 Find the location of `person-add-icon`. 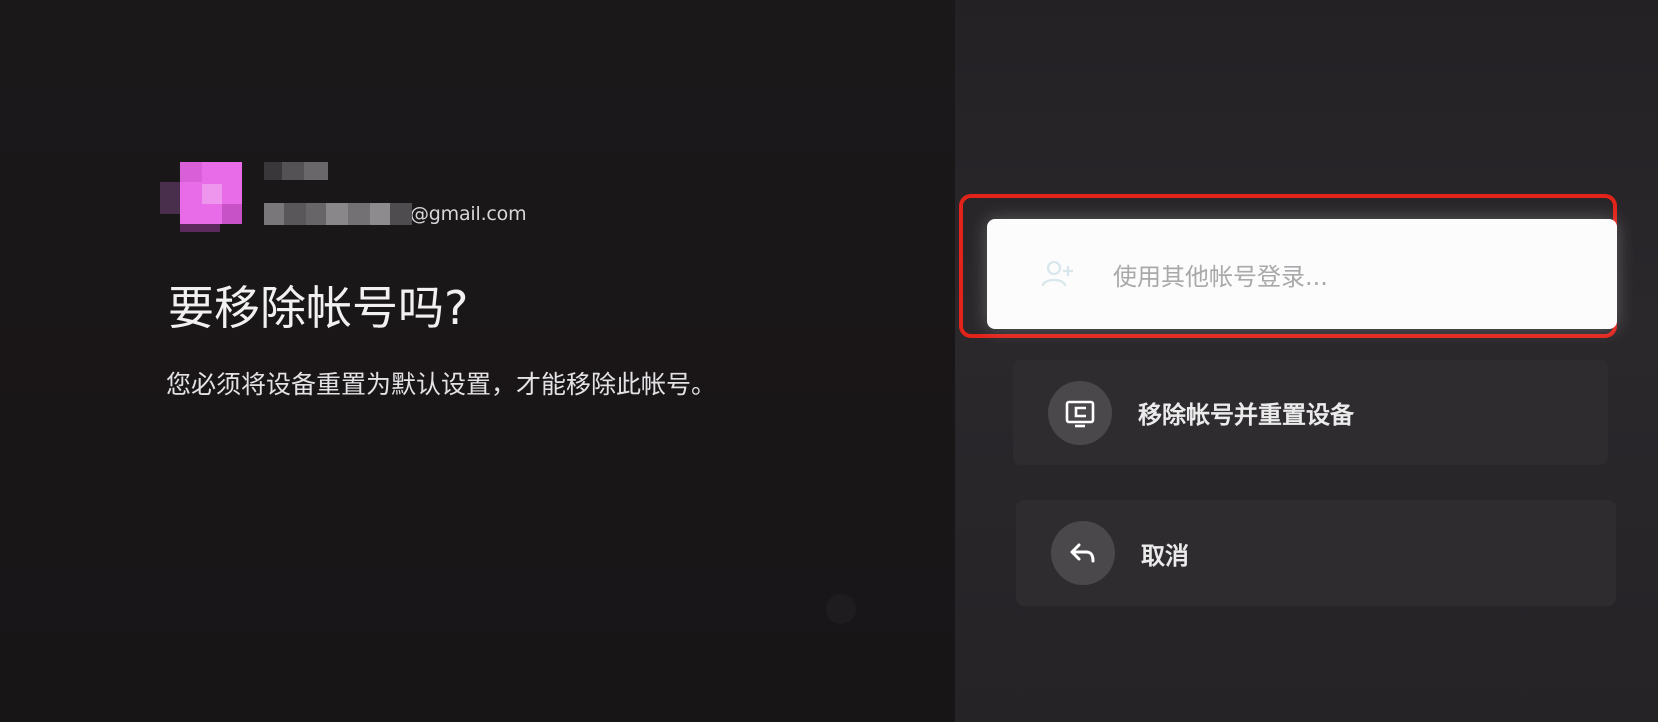

person-add-icon is located at coordinates (1057, 274).